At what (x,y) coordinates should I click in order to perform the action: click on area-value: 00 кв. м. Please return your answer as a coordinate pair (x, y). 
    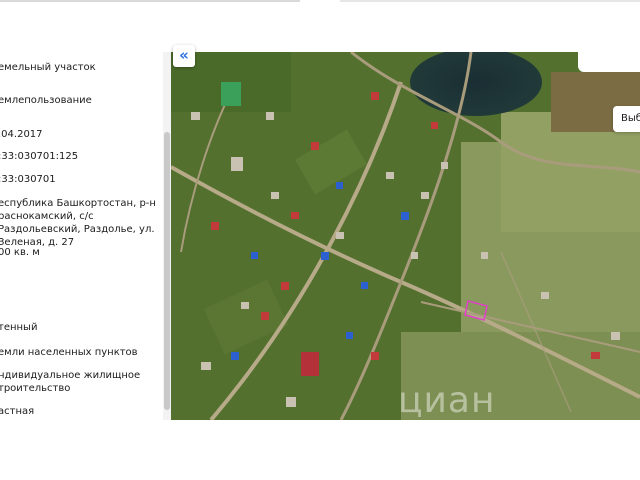
    Looking at the image, I should click on (20, 252).